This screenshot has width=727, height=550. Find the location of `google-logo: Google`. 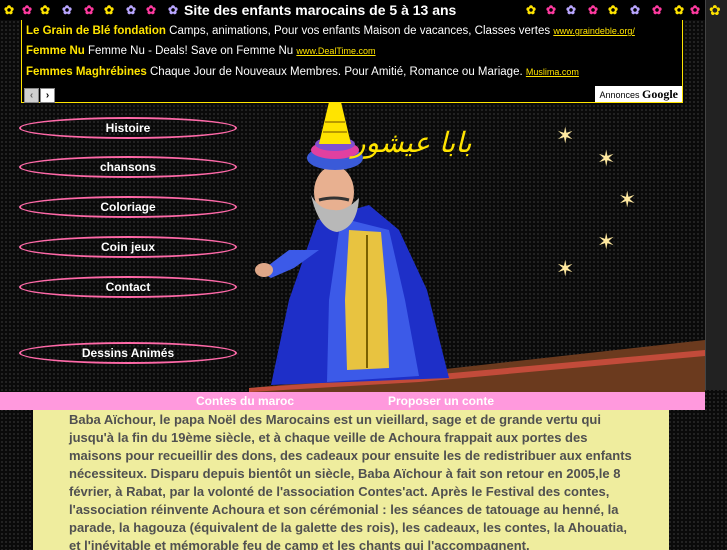

google-logo: Google is located at coordinates (660, 94).